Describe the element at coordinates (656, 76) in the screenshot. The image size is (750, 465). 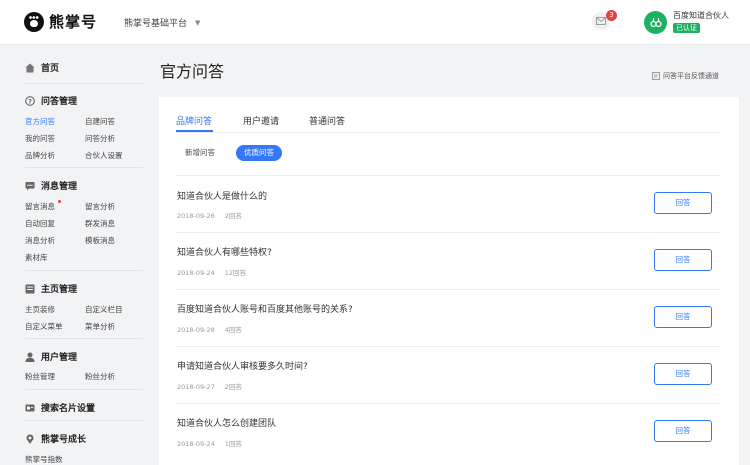
I see `feedback-icon` at that location.